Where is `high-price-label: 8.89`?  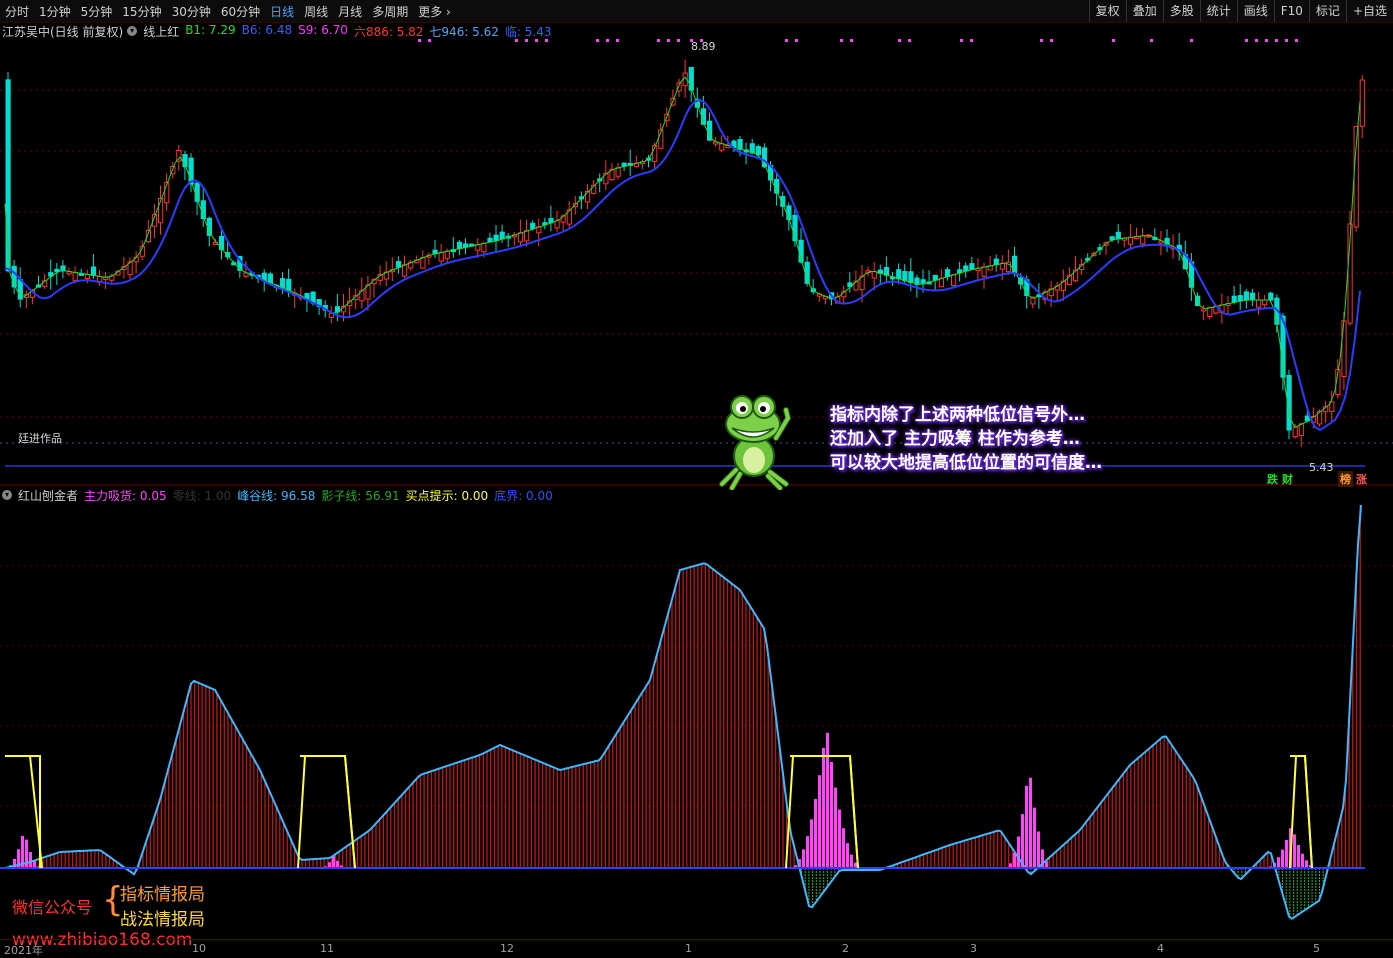
high-price-label: 8.89 is located at coordinates (703, 46).